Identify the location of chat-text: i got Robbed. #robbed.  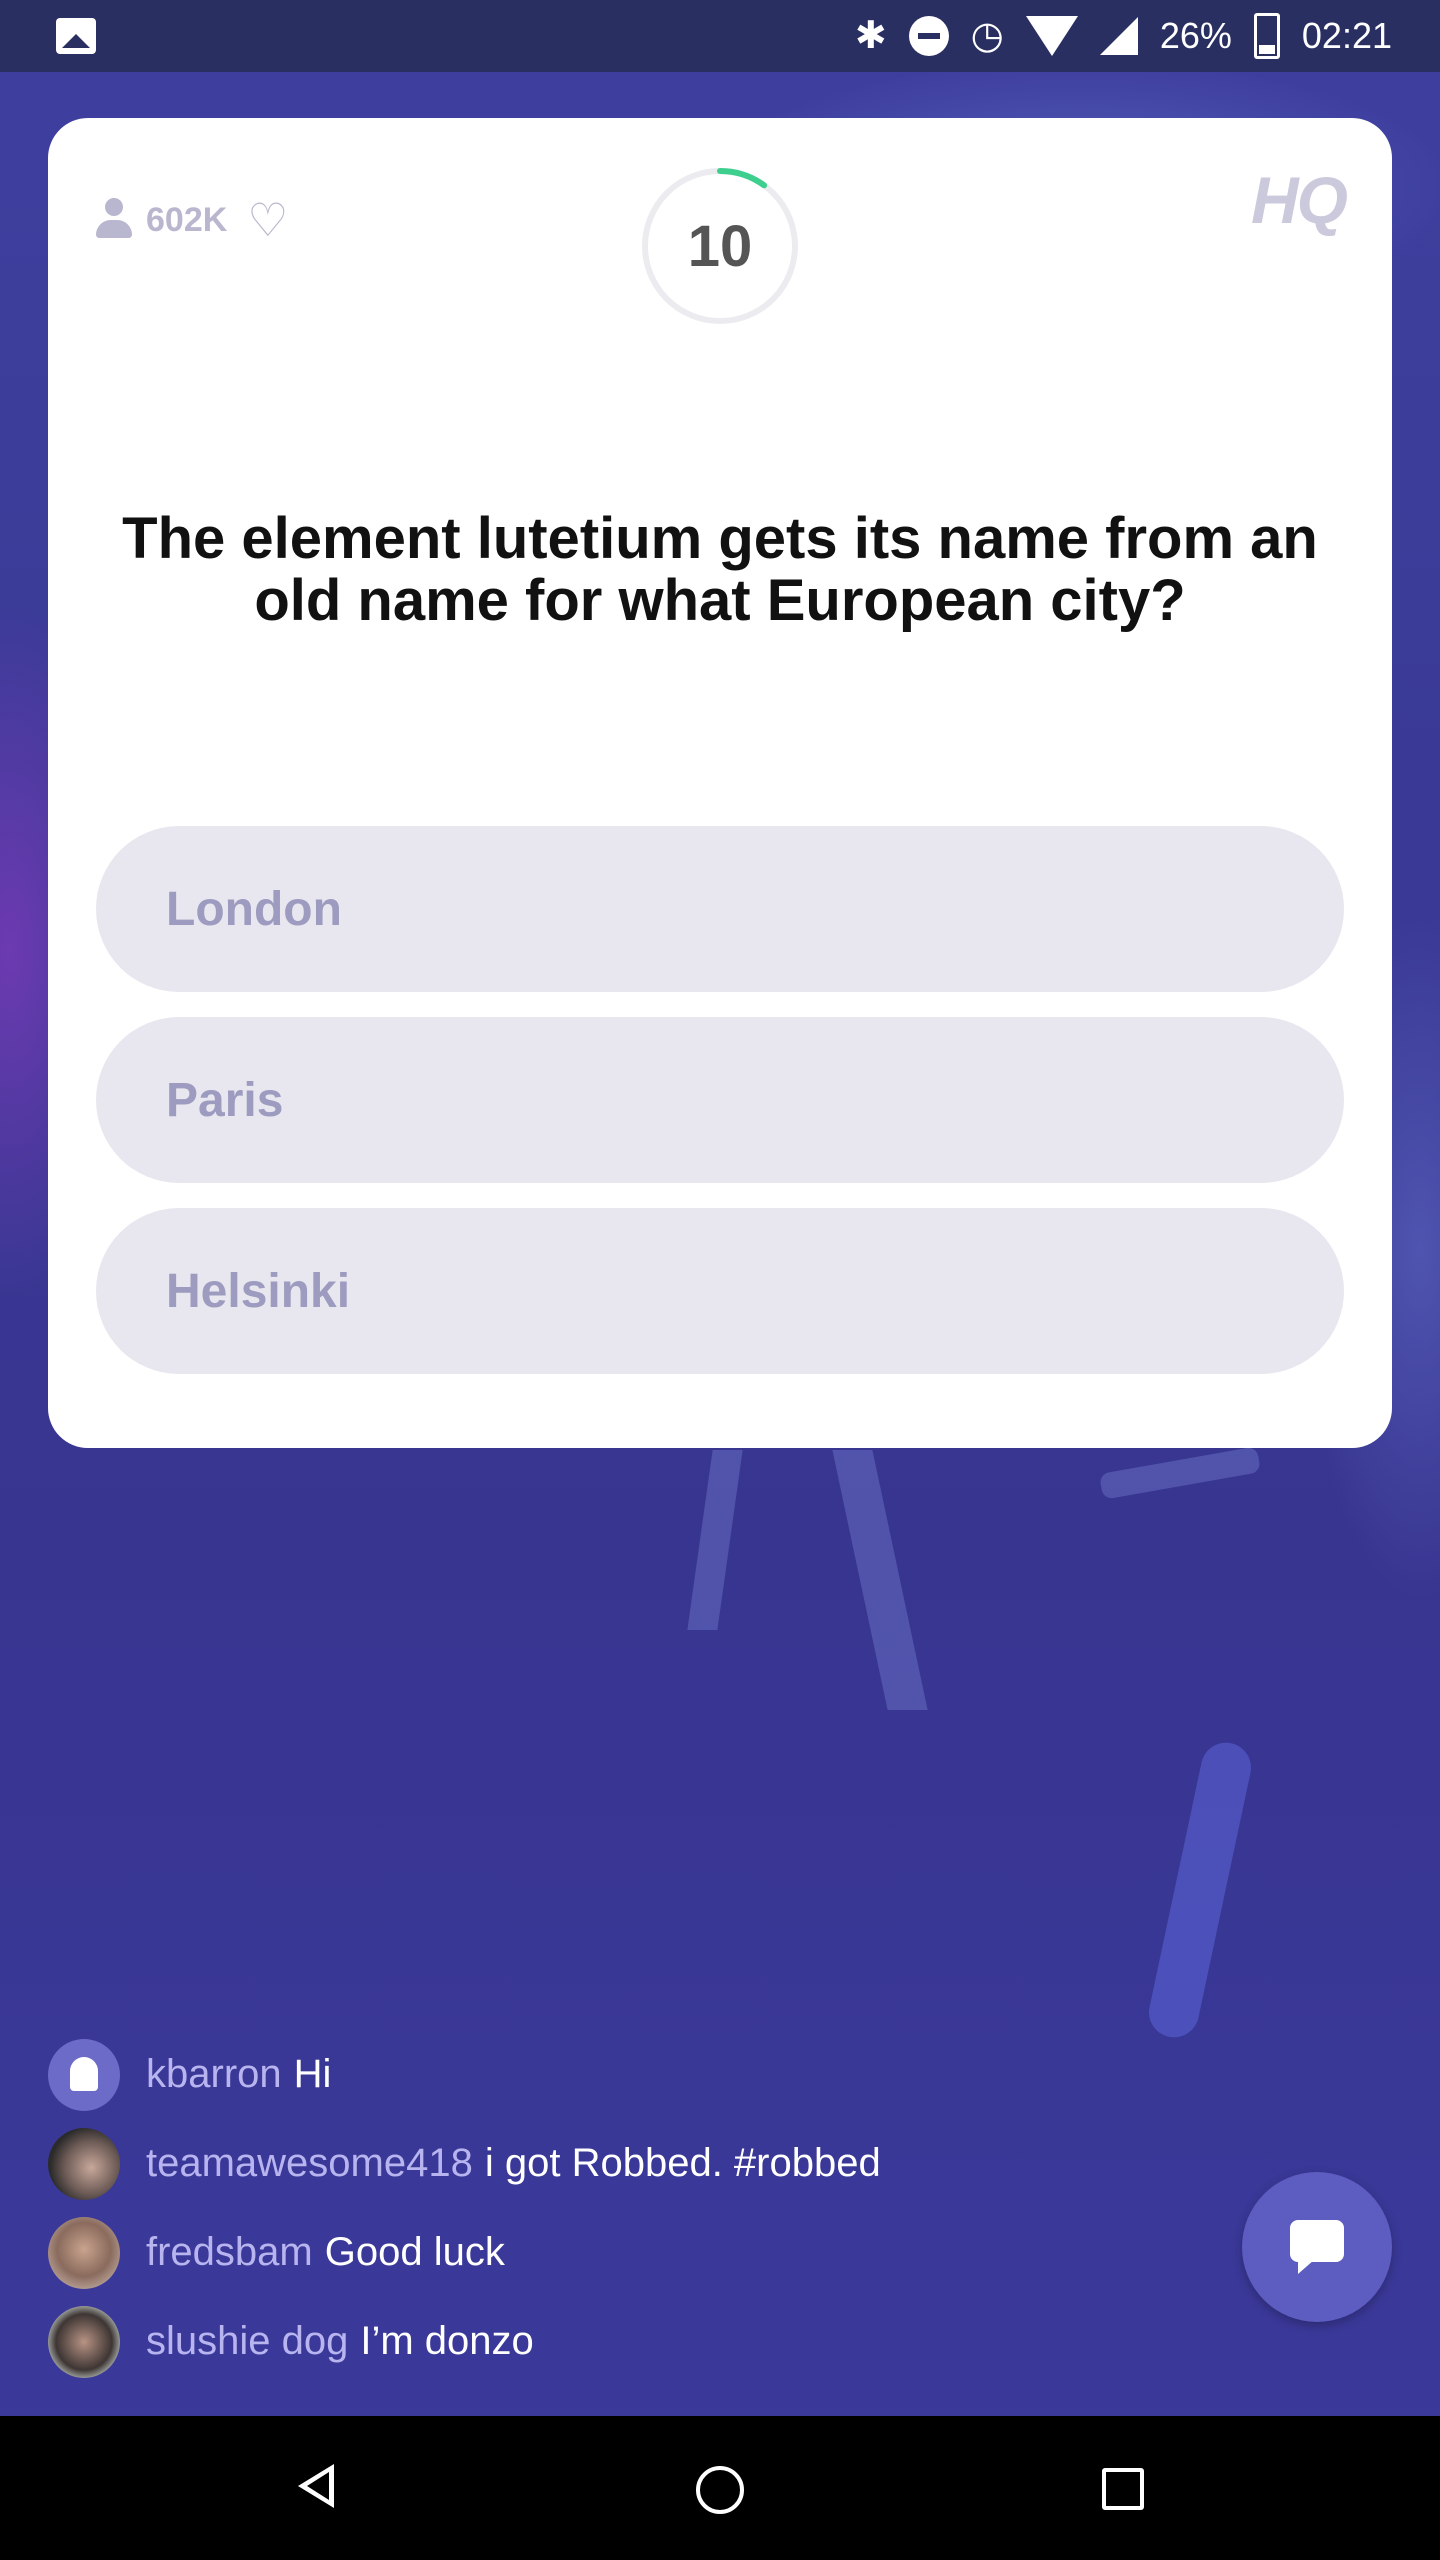
(682, 2163).